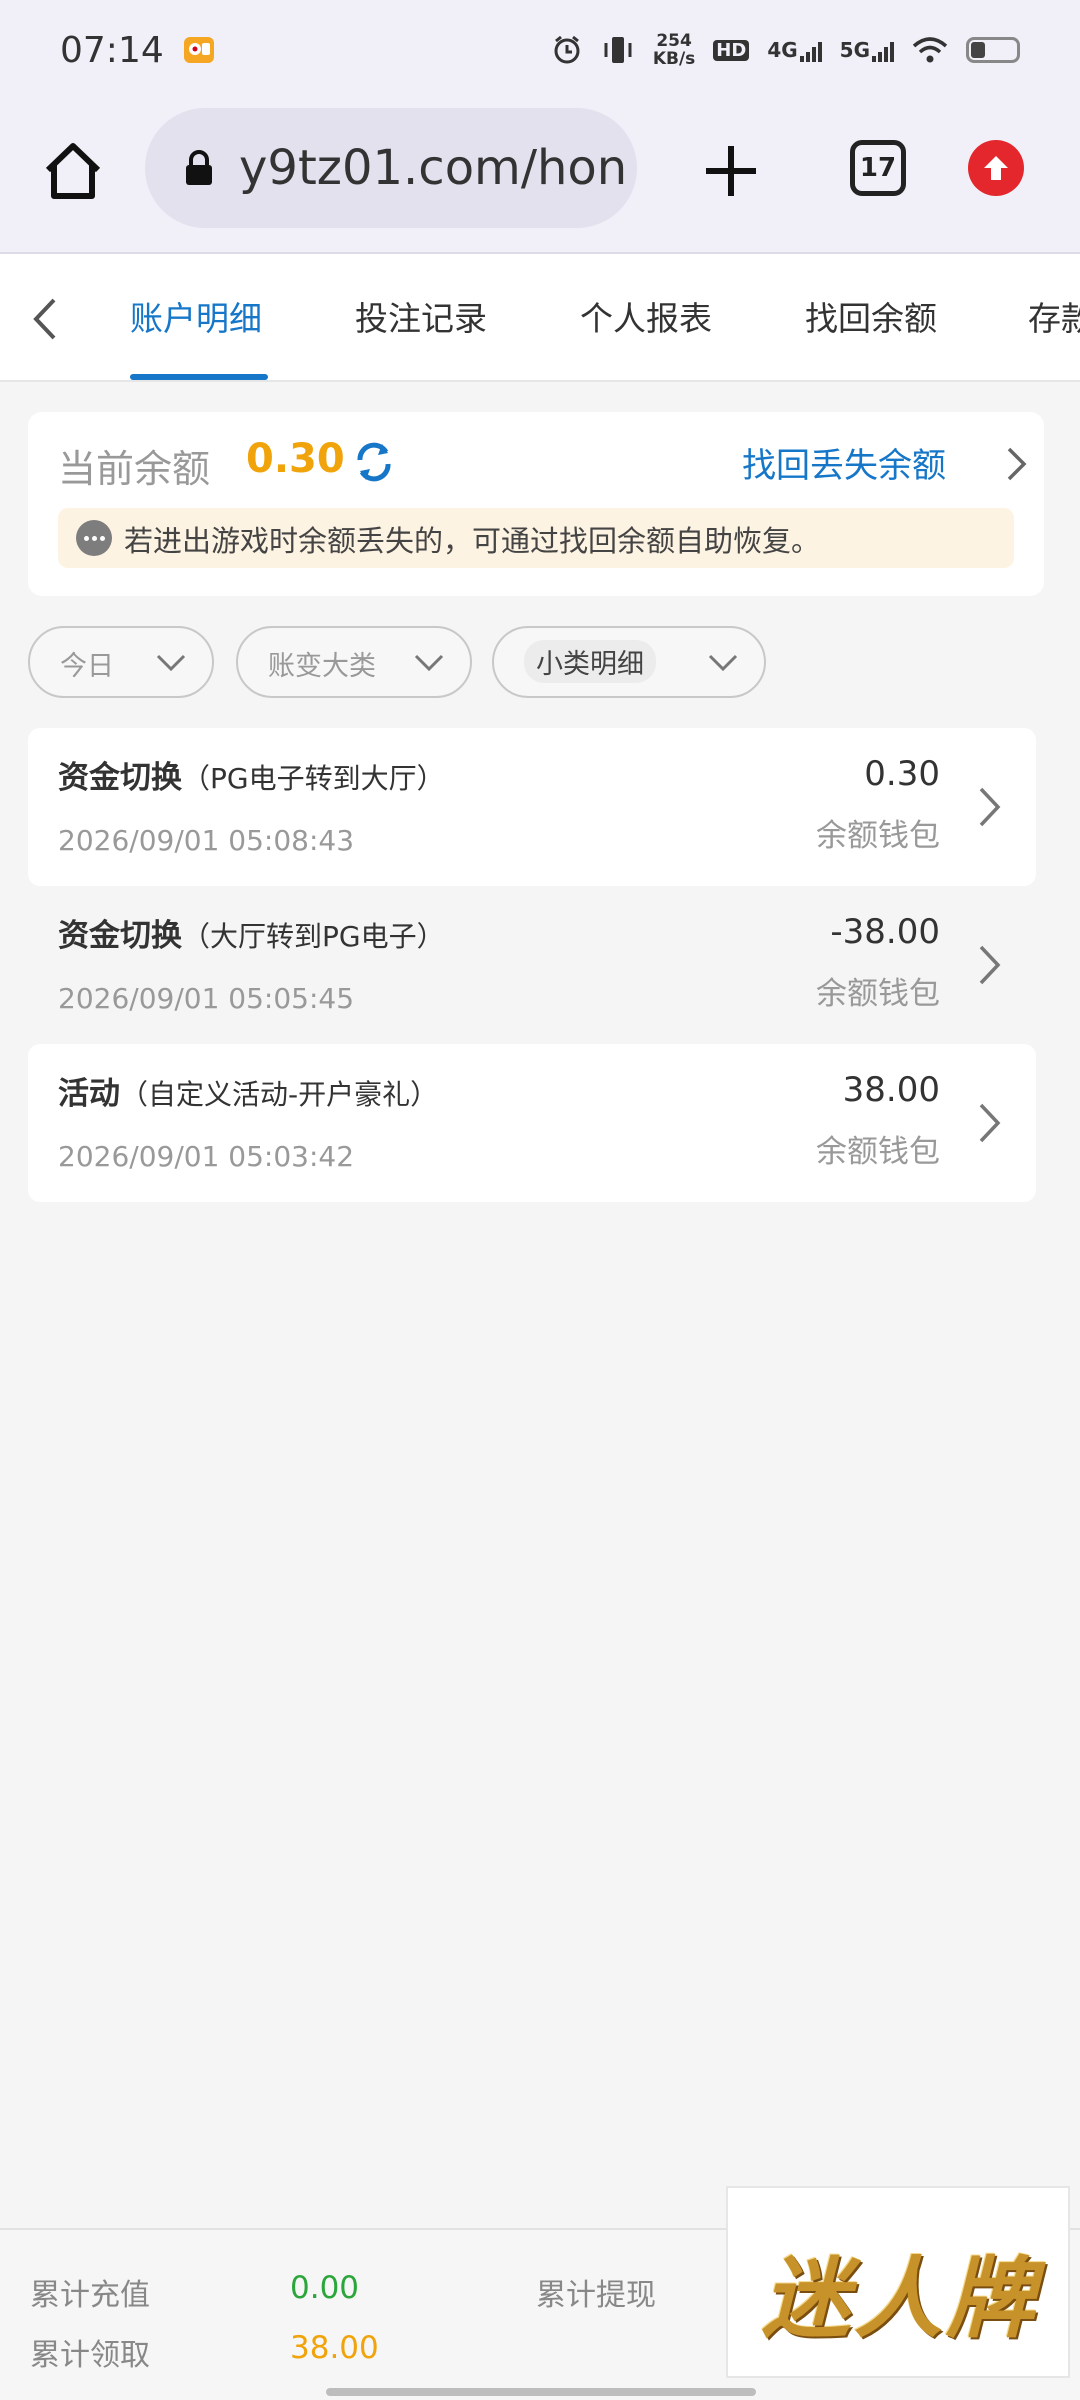  Describe the element at coordinates (322, 666) in the screenshot. I see `category-filter-label: 账变大类` at that location.